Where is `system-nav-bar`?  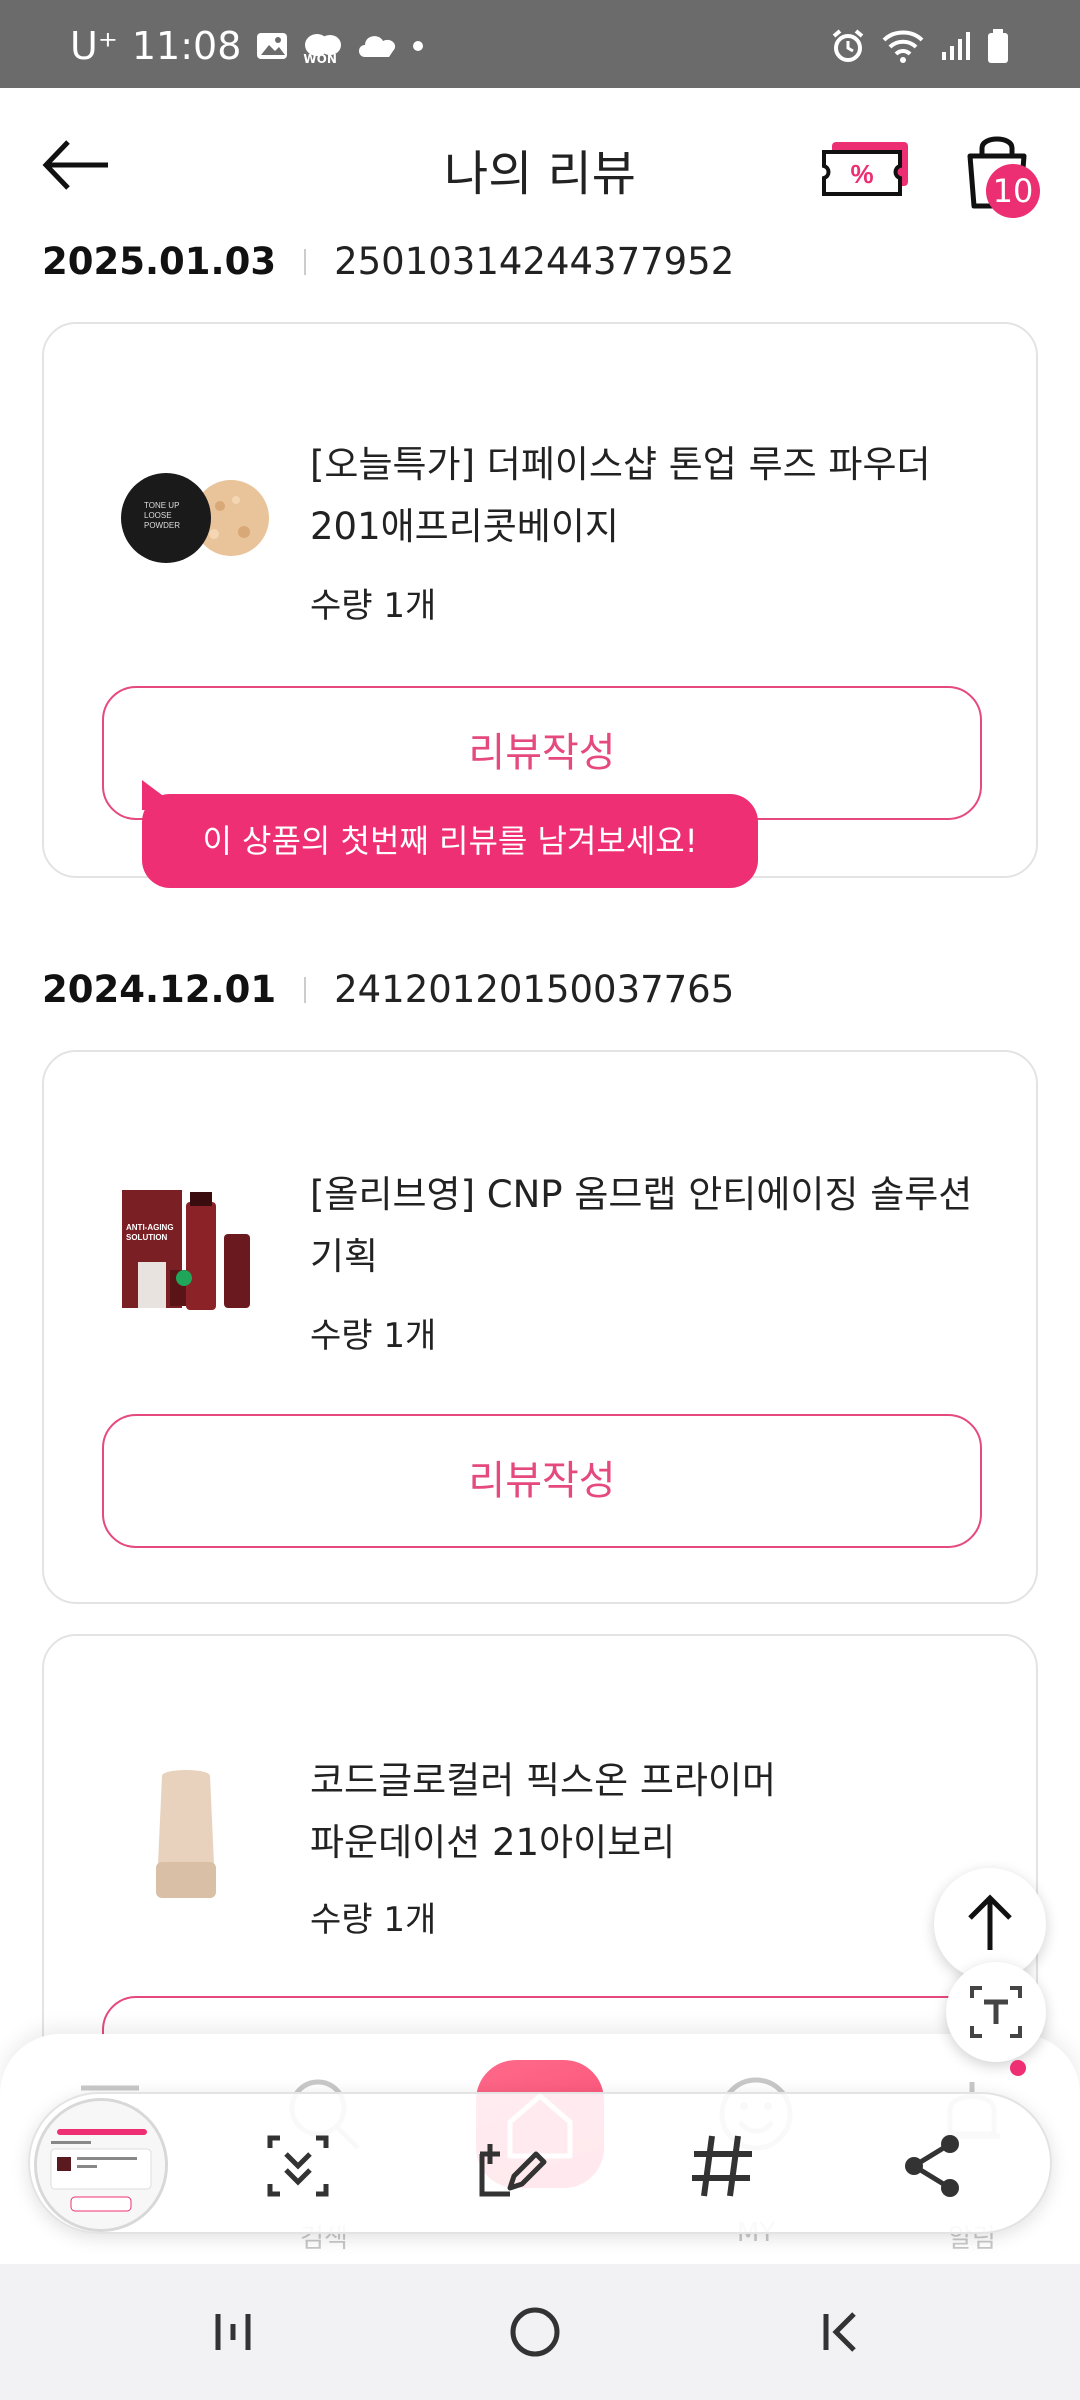
system-nav-bar is located at coordinates (540, 2332).